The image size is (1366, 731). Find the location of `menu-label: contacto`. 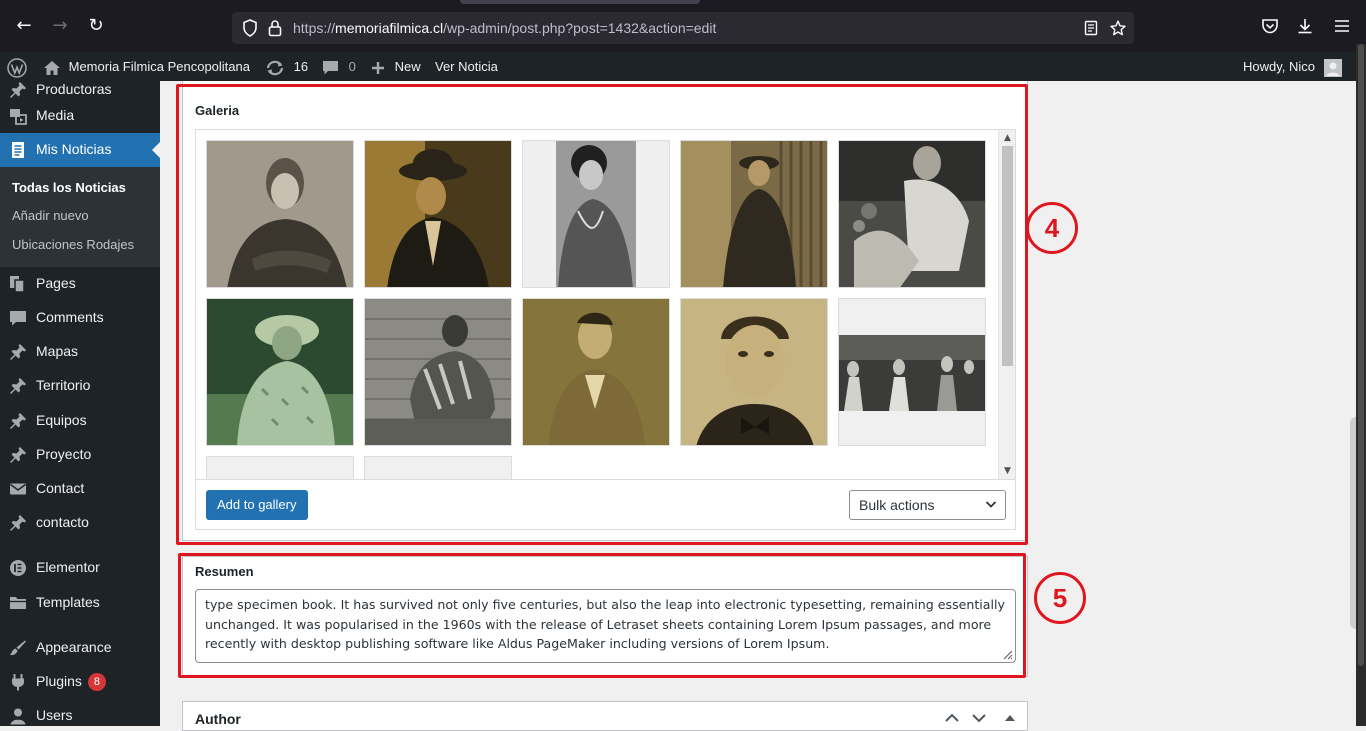

menu-label: contacto is located at coordinates (62, 522).